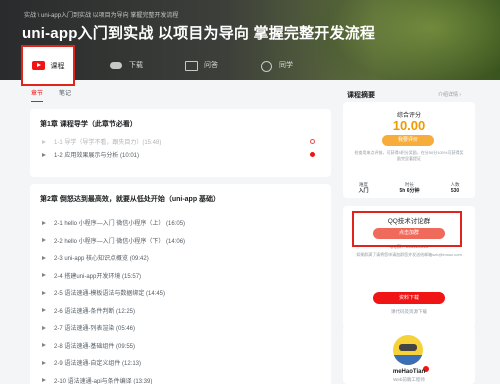  Describe the element at coordinates (180, 328) in the screenshot. I see `lesson-item: 2-7 语法速通-列表渲染 (05:46)` at that location.